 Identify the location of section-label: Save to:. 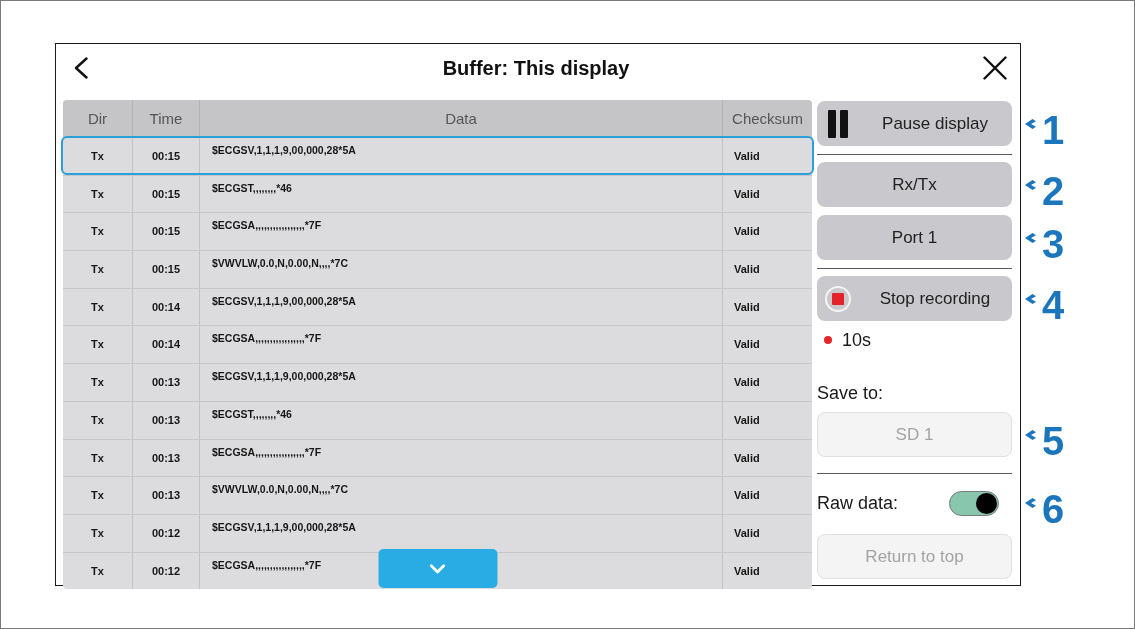
(850, 393).